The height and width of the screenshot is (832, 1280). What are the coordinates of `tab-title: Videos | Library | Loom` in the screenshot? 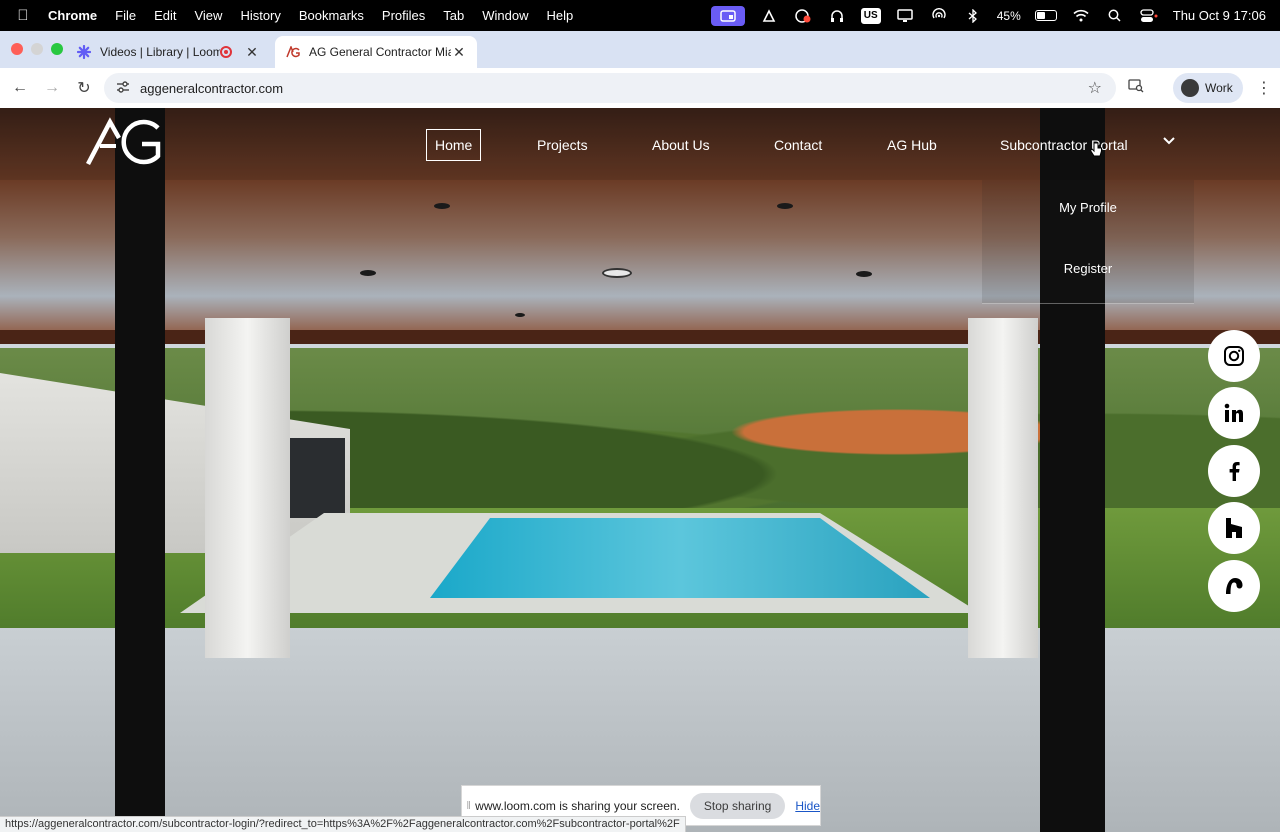 It's located at (160, 52).